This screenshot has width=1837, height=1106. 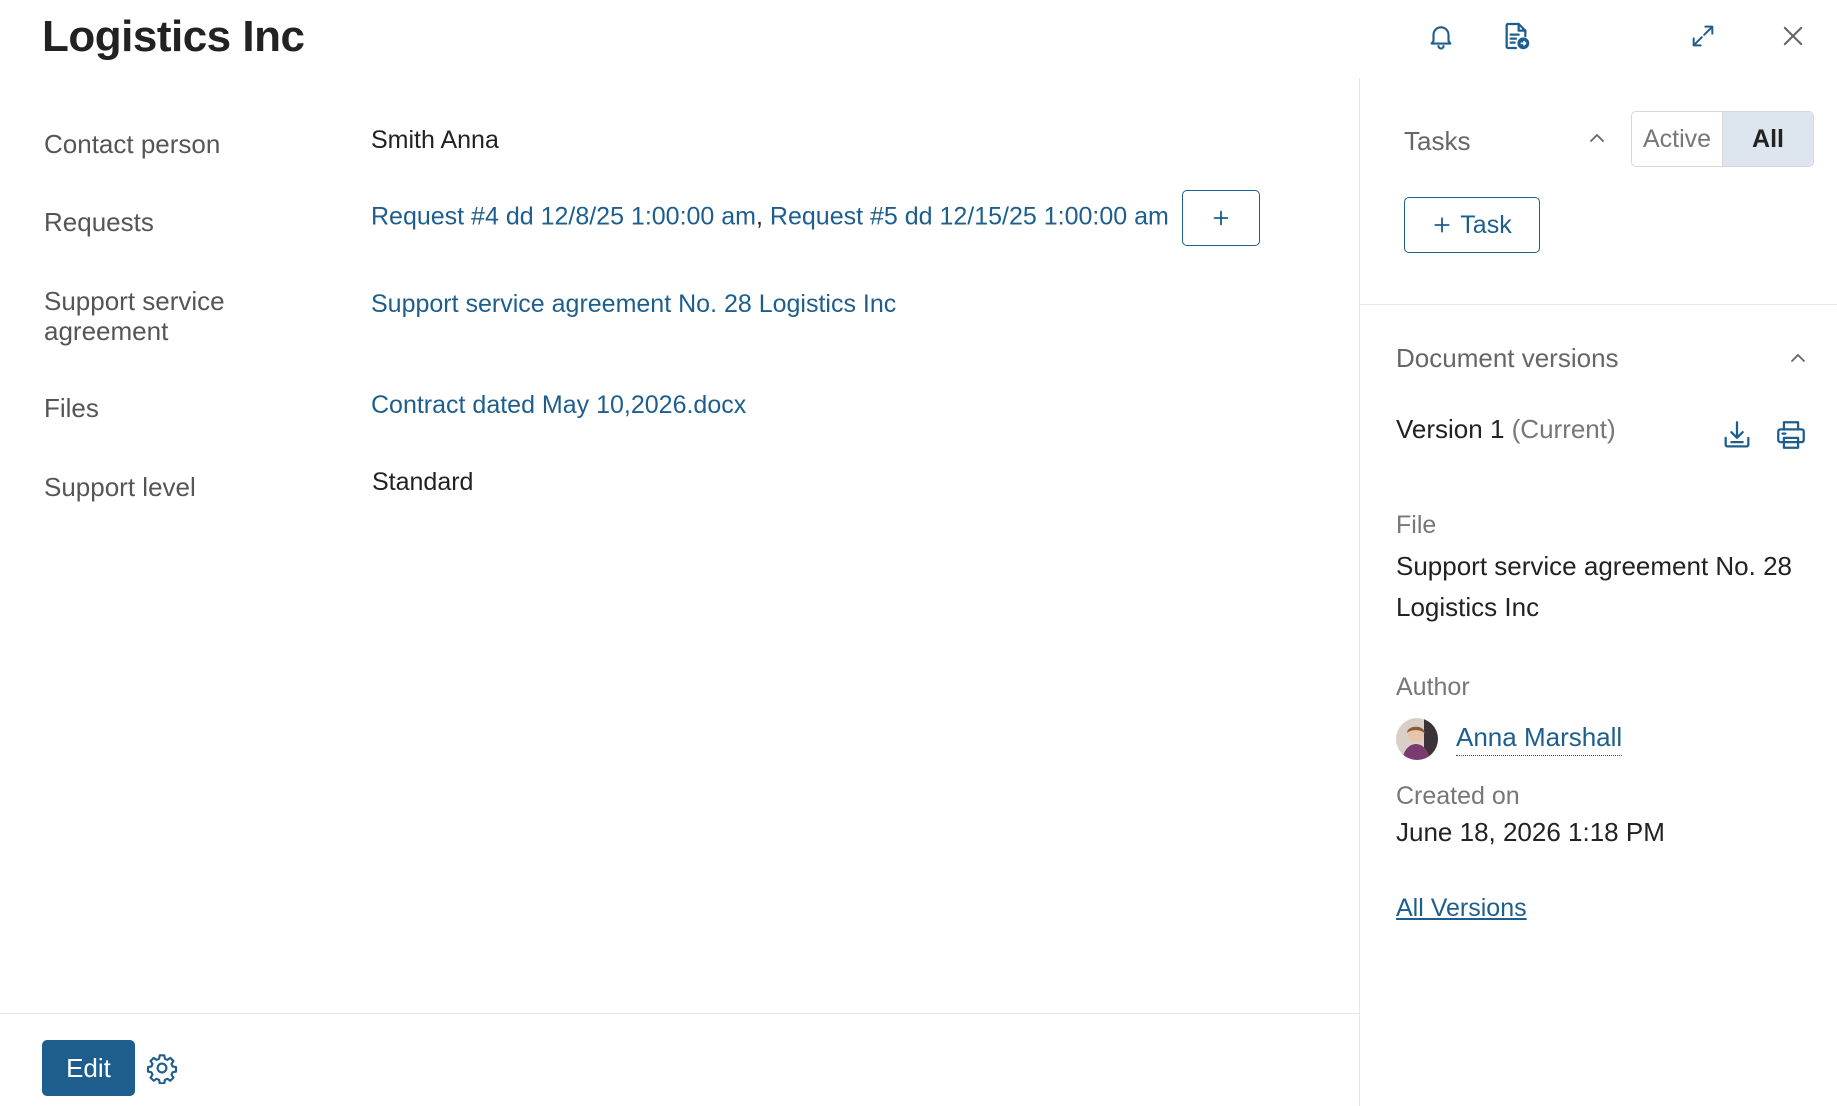 I want to click on header-actions, so click(x=1577, y=36).